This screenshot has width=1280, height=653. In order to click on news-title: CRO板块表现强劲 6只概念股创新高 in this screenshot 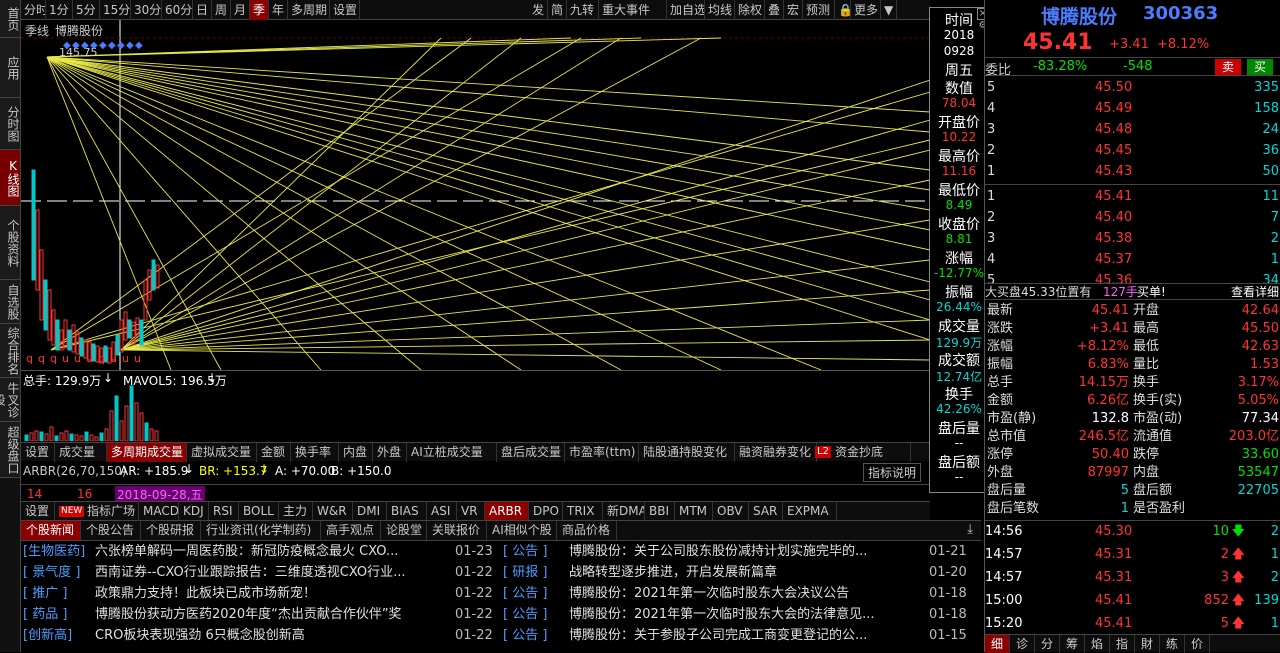, I will do `click(279, 635)`.